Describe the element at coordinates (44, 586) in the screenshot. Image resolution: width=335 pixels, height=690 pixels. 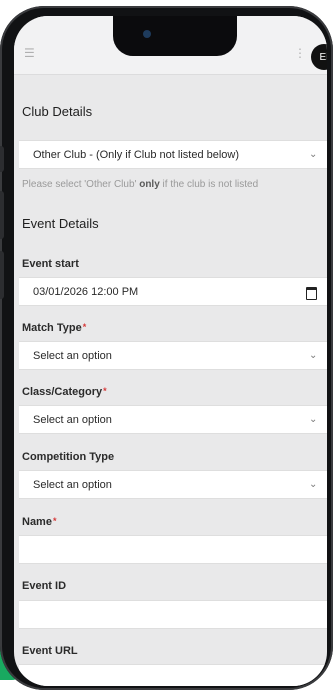
I see `event-id-label: Event ID` at that location.